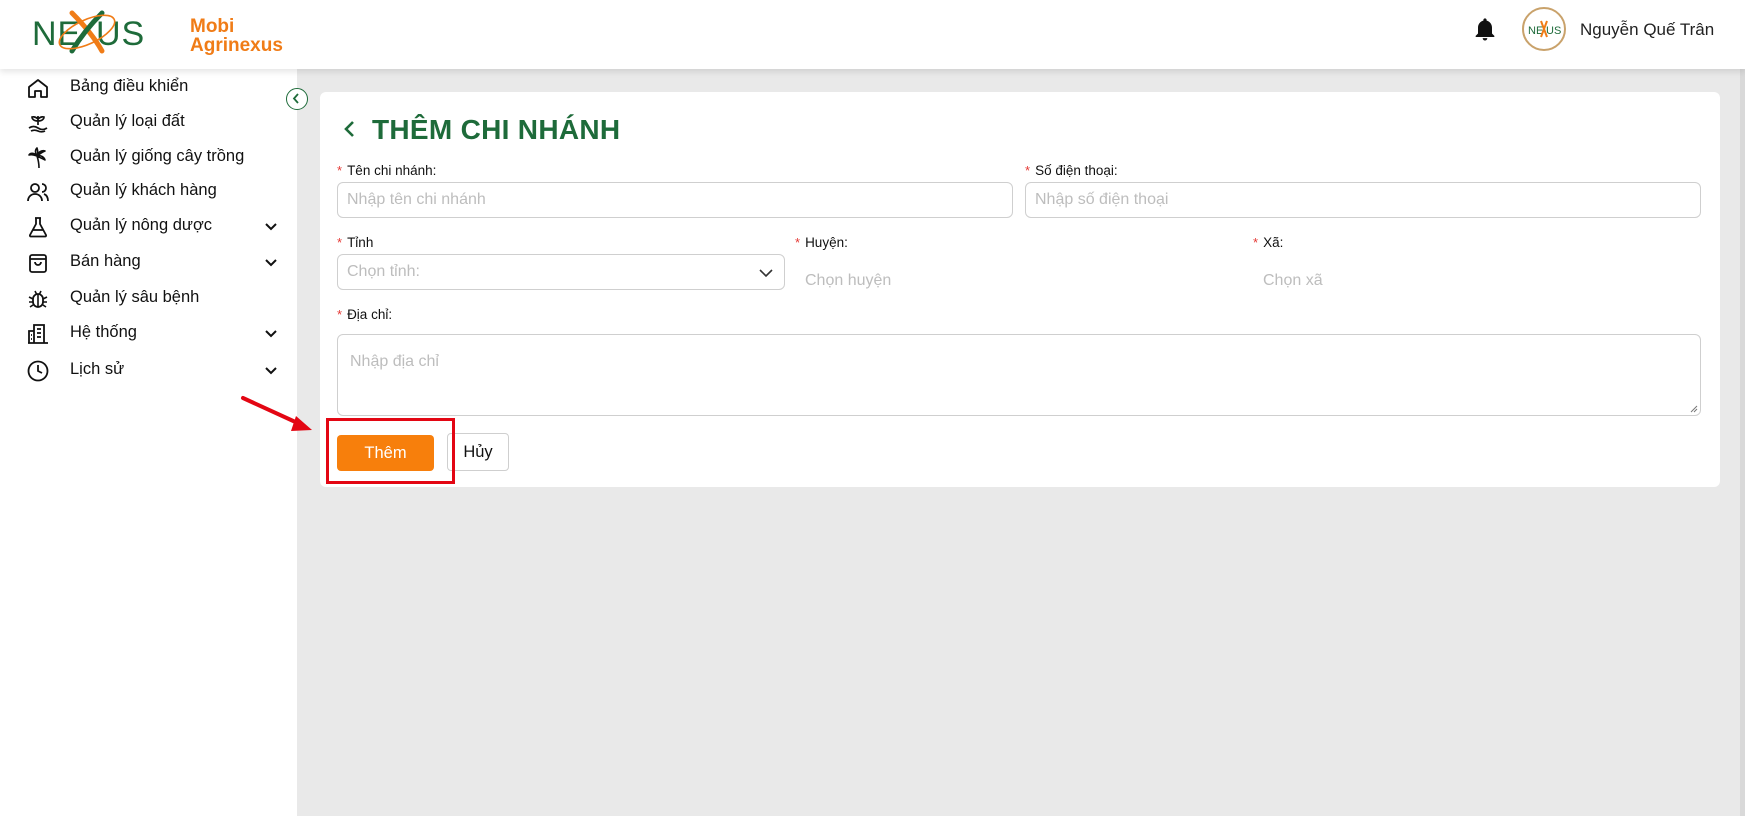 Image resolution: width=1745 pixels, height=816 pixels. Describe the element at coordinates (478, 452) in the screenshot. I see `cancel-button: Hủy` at that location.